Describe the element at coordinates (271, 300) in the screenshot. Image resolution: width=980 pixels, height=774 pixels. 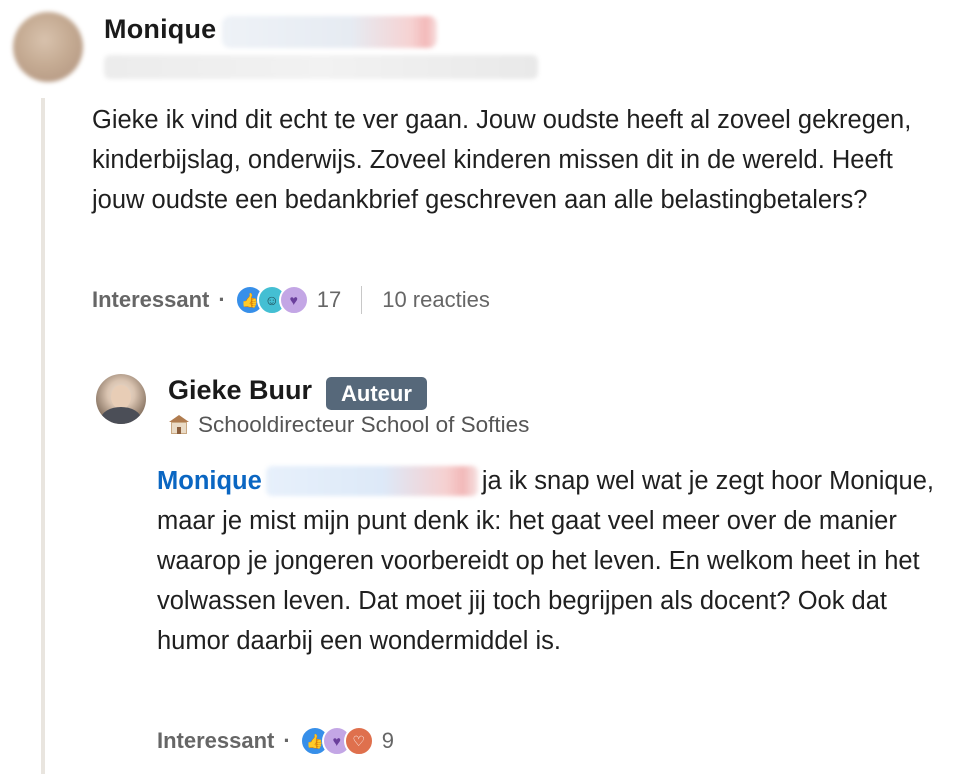
I see `reaction-icons: 👍 ☺ ♥` at that location.